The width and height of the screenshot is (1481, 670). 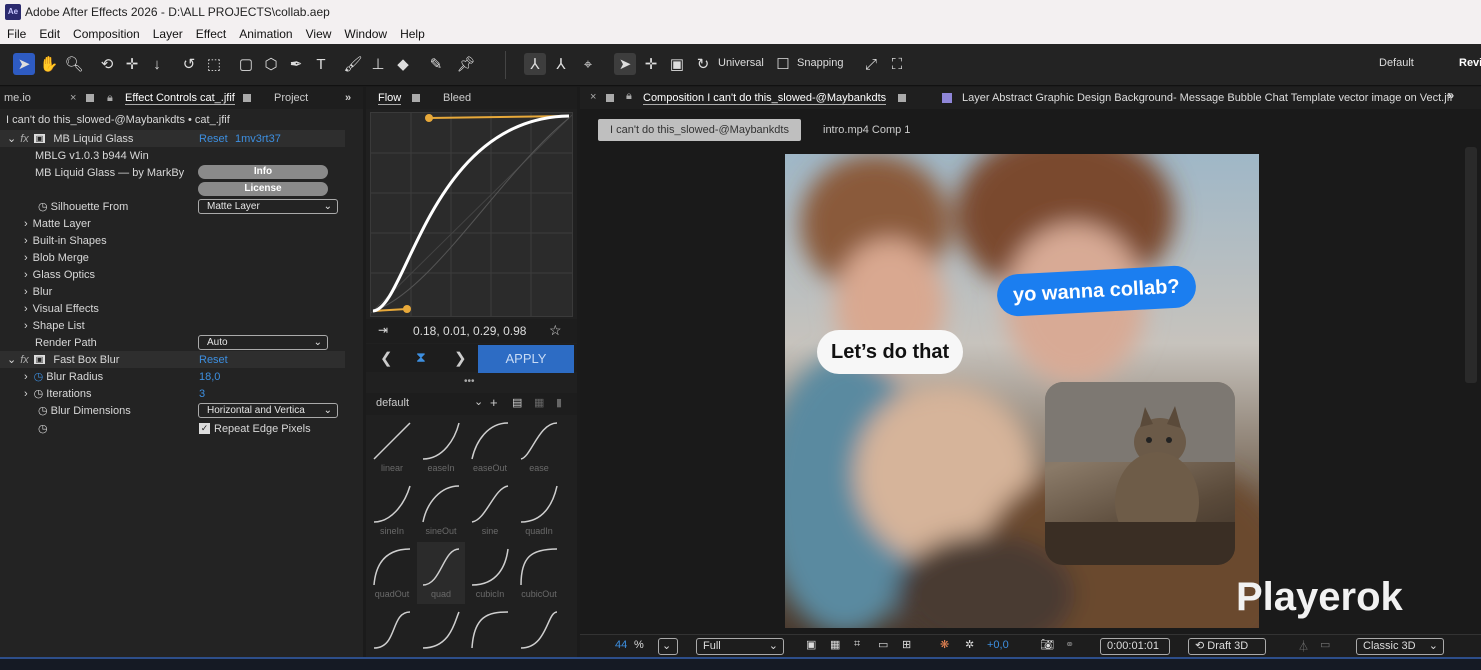 What do you see at coordinates (539, 402) in the screenshot?
I see `export-icon: ▦` at bounding box center [539, 402].